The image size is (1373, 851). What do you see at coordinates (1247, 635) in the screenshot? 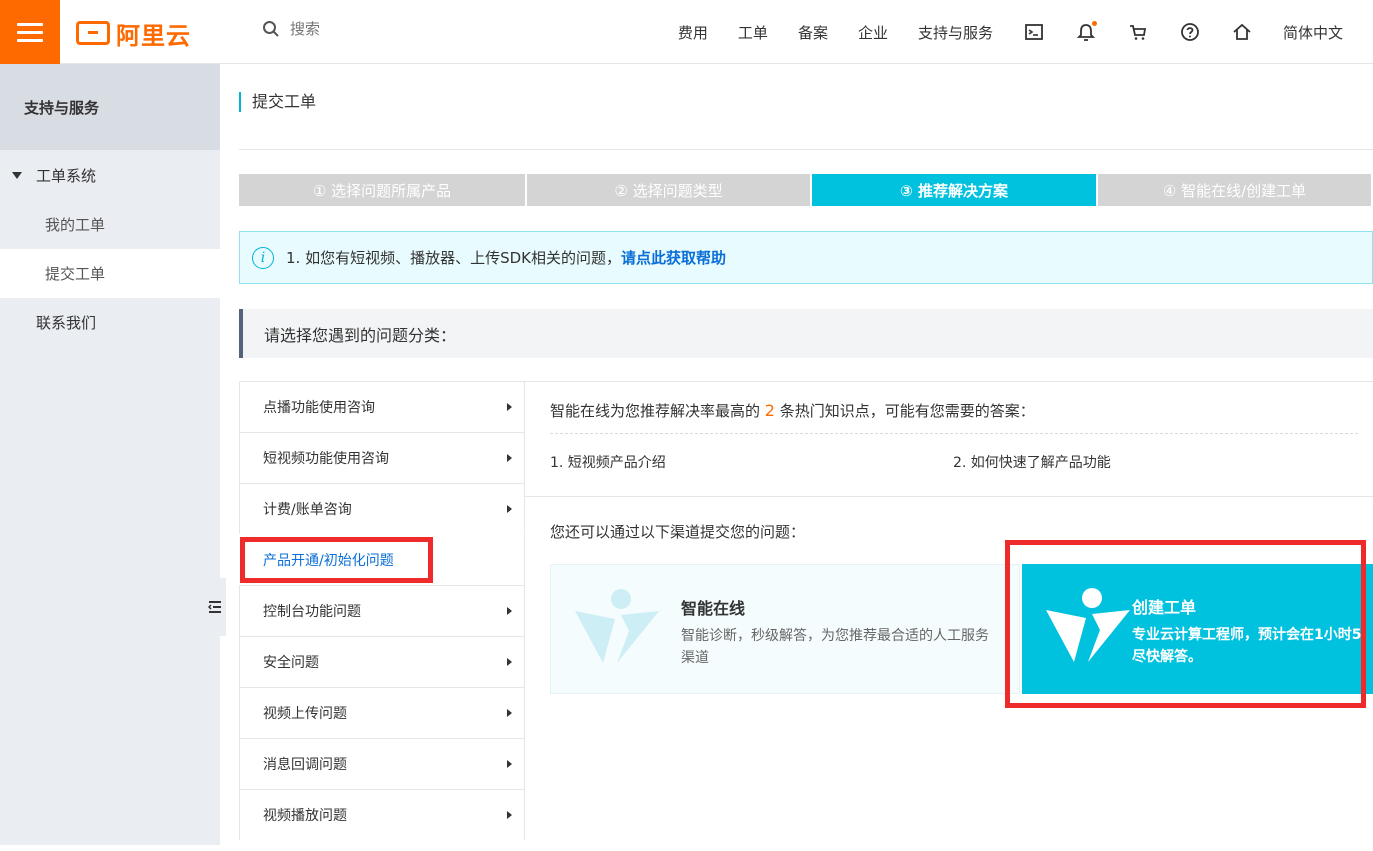
I see `create-ticket-desc-line1: 专业云计算工程师，预计会在1小时5` at bounding box center [1247, 635].